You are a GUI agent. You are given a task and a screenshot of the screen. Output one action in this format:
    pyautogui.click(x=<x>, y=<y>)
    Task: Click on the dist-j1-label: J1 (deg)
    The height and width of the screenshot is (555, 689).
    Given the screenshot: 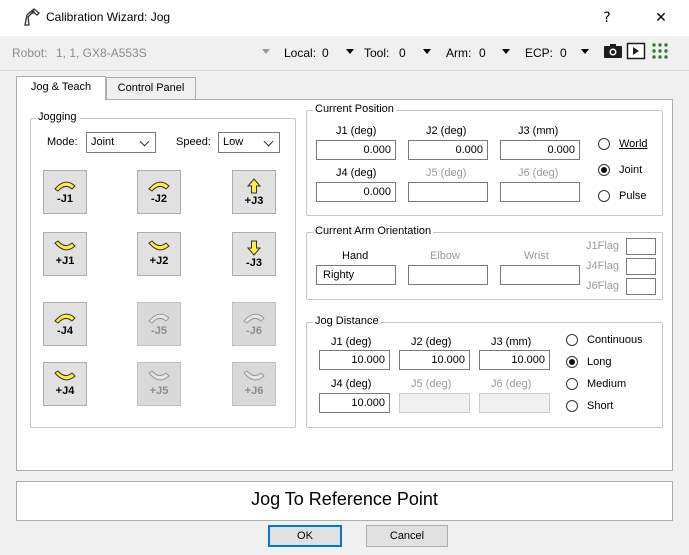 What is the action you would take?
    pyautogui.click(x=351, y=342)
    